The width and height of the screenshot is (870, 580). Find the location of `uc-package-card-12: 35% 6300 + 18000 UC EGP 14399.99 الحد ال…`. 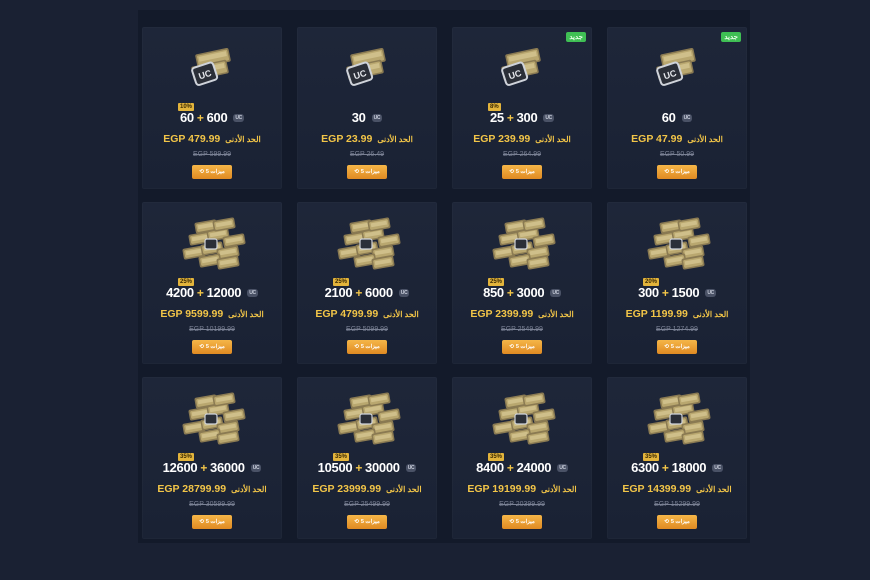

uc-package-card-12: 35% 6300 + 18000 UC EGP 14399.99 الحد ال… is located at coordinates (677, 458).